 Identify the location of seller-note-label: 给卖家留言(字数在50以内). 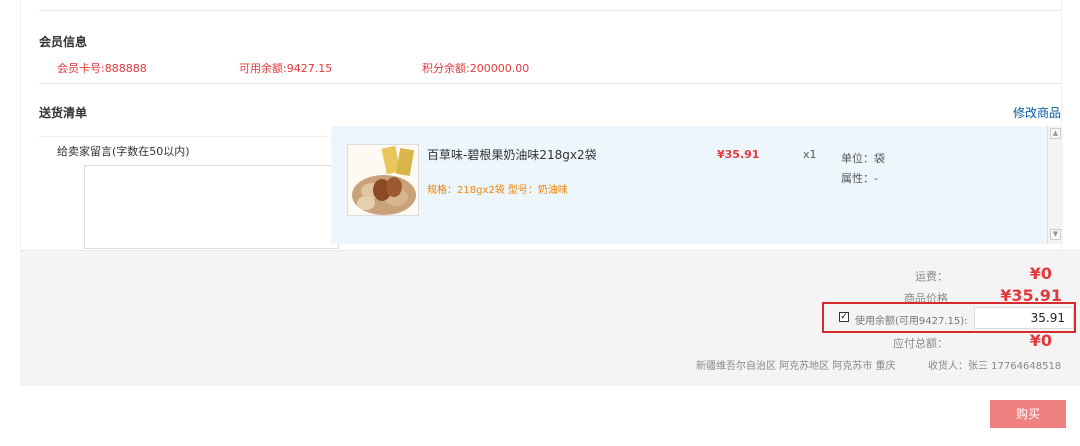
(123, 151).